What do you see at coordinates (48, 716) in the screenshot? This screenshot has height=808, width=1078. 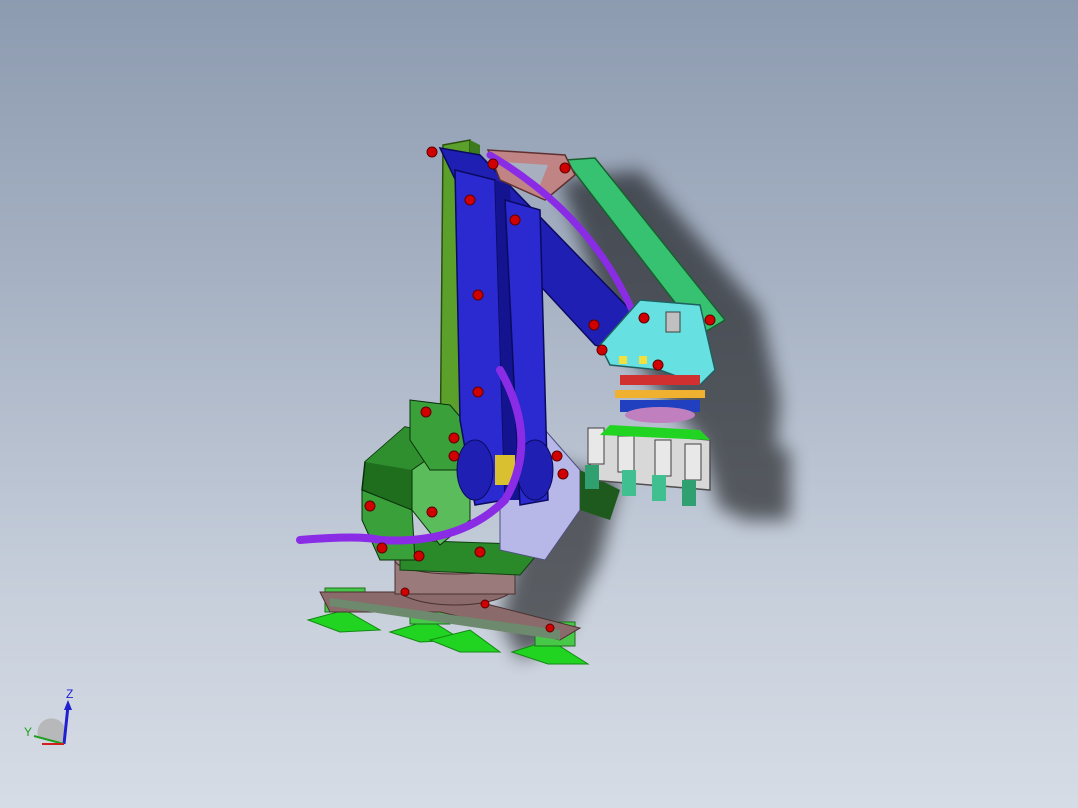 I see `coordinate-triad: Z Y` at bounding box center [48, 716].